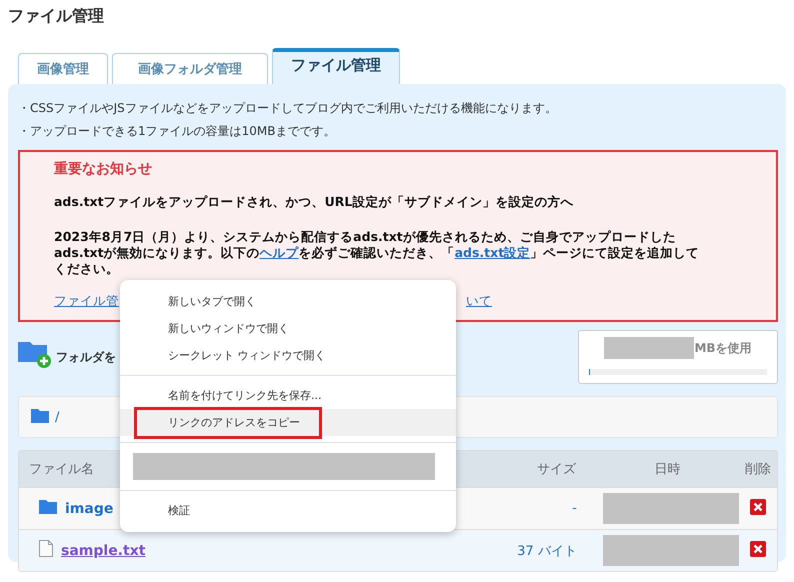 The height and width of the screenshot is (582, 794). I want to click on tab: 画像フォルダ管理, so click(190, 68).